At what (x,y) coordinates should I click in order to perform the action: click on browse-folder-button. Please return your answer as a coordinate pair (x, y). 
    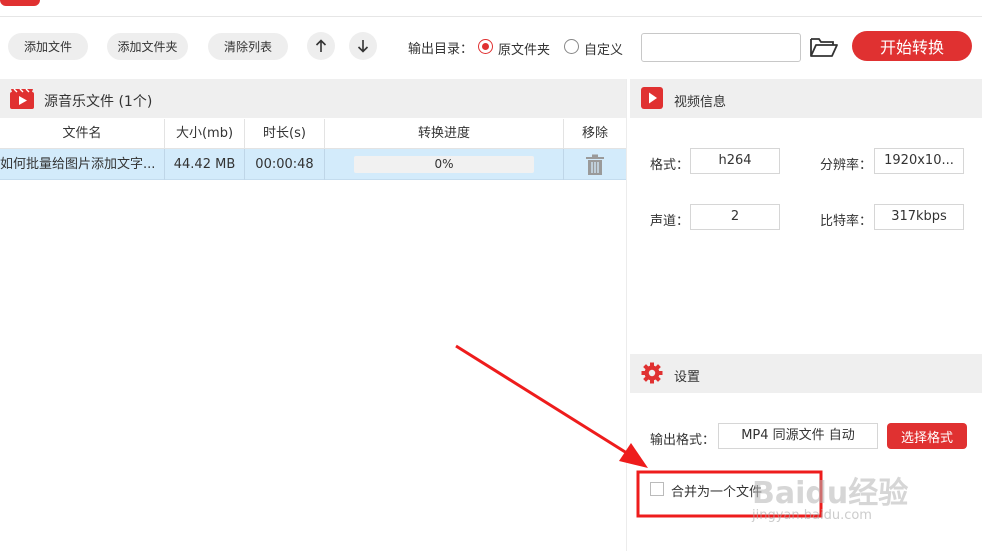
    Looking at the image, I should click on (824, 47).